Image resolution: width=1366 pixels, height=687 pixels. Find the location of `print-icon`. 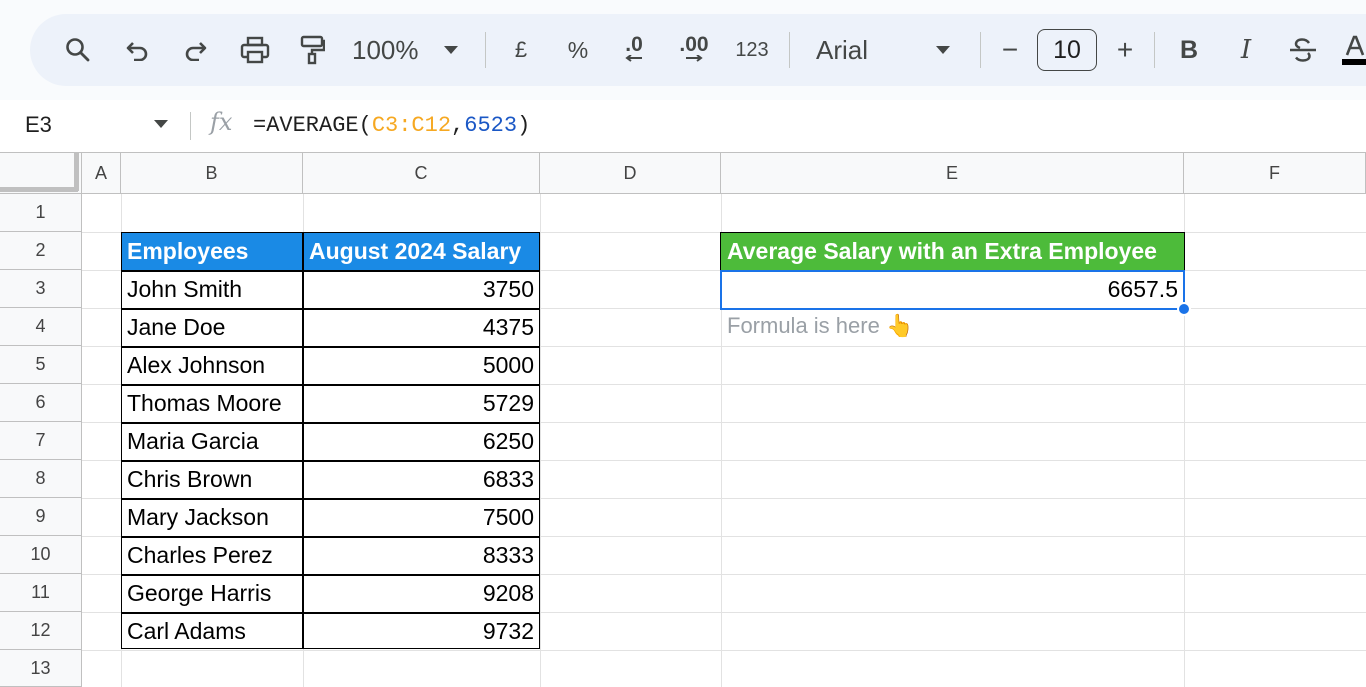

print-icon is located at coordinates (255, 50).